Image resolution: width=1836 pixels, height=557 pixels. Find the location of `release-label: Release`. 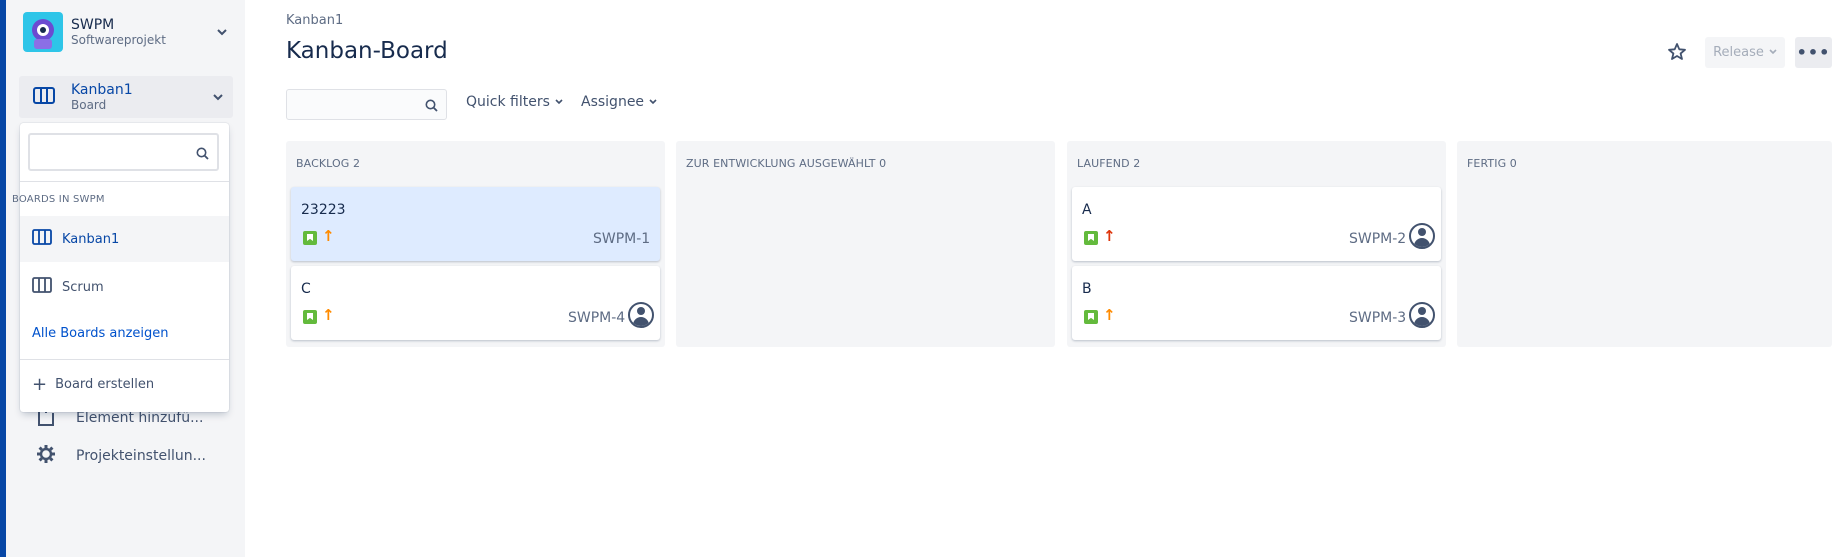

release-label: Release is located at coordinates (1738, 52).